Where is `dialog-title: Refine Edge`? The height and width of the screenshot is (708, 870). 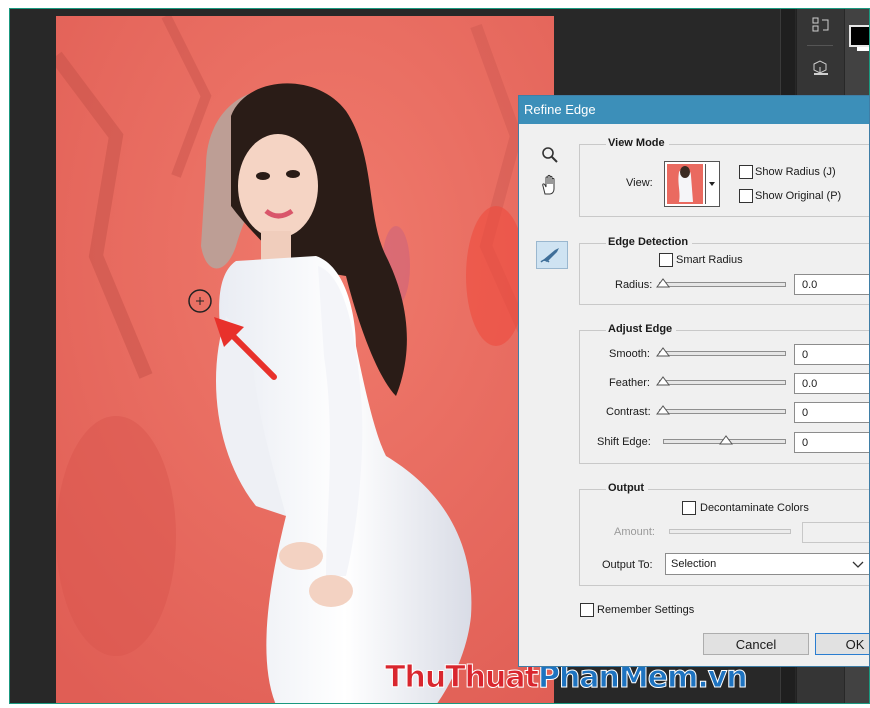
dialog-title: Refine Edge is located at coordinates (694, 110).